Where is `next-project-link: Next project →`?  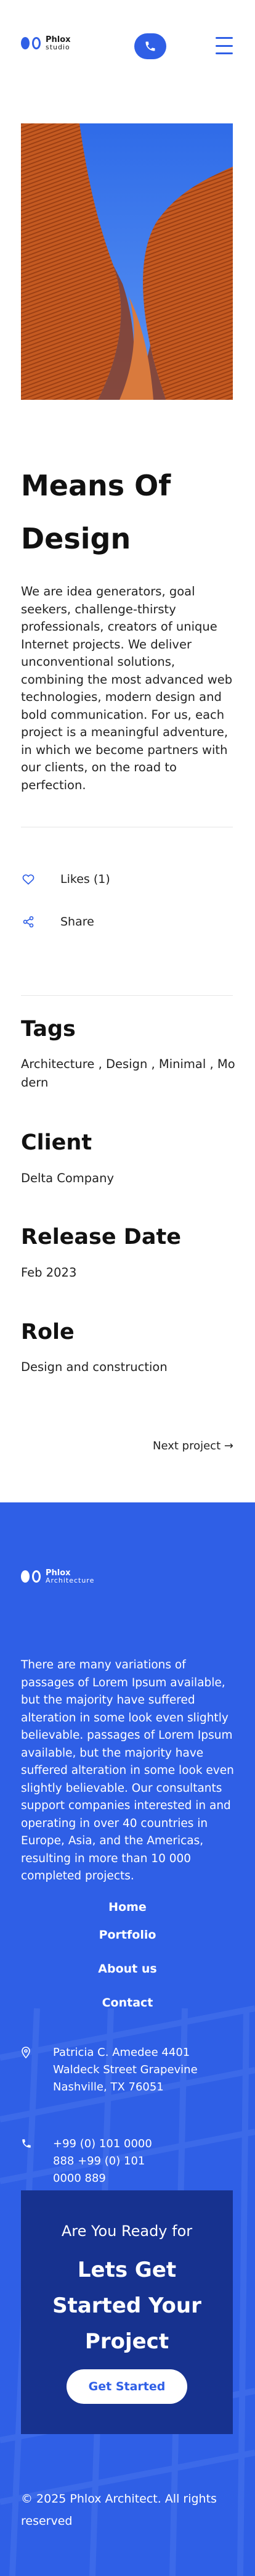
next-project-link: Next project → is located at coordinates (193, 1445).